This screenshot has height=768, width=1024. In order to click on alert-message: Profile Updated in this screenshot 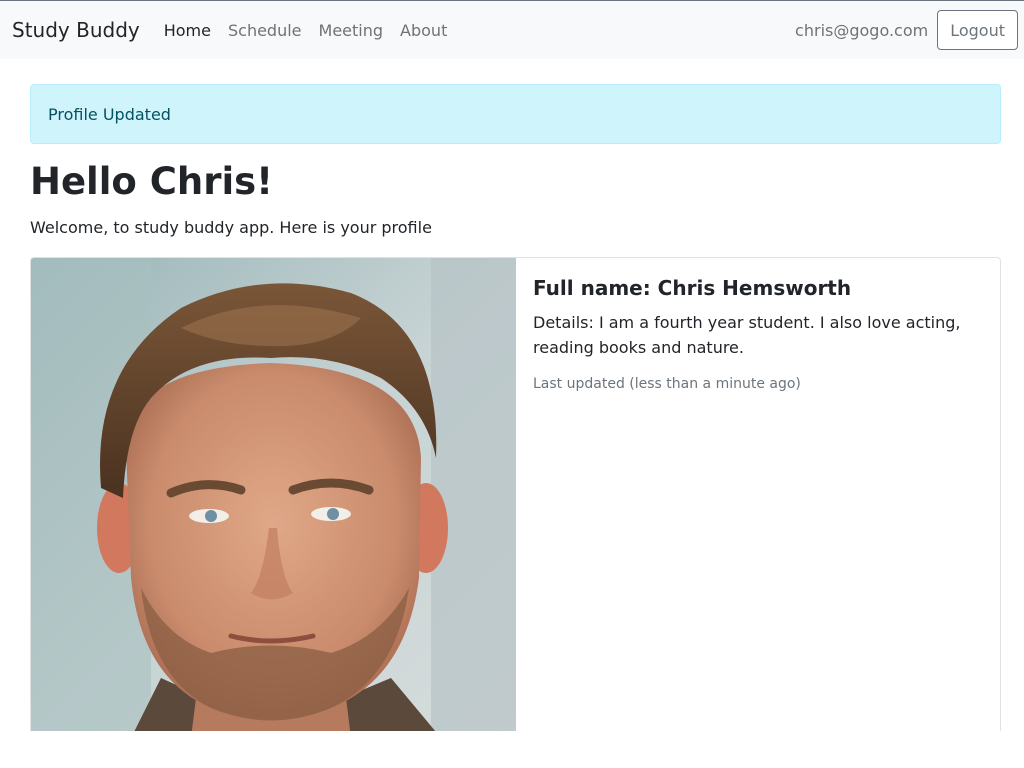, I will do `click(109, 114)`.